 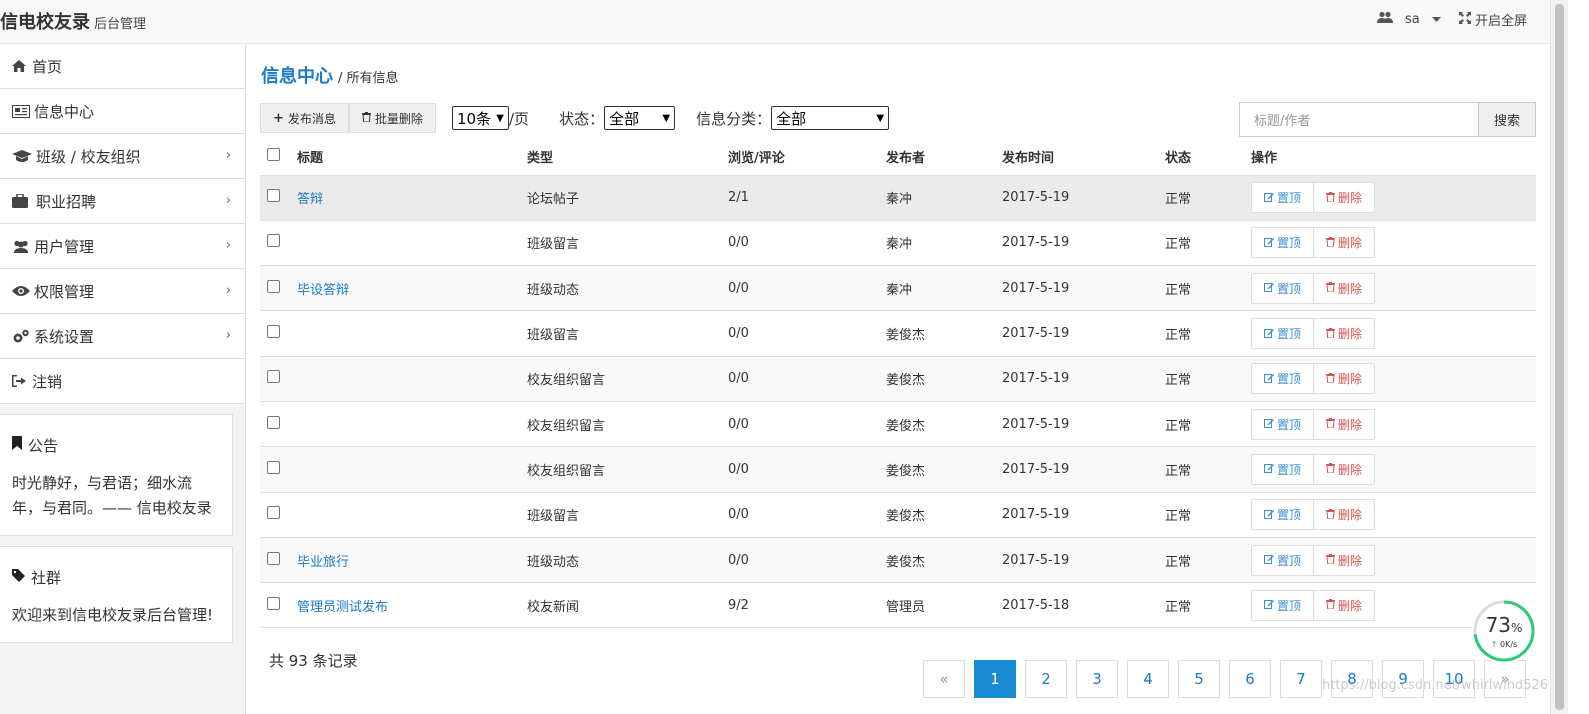 I want to click on column-header: 状态, so click(x=1208, y=157).